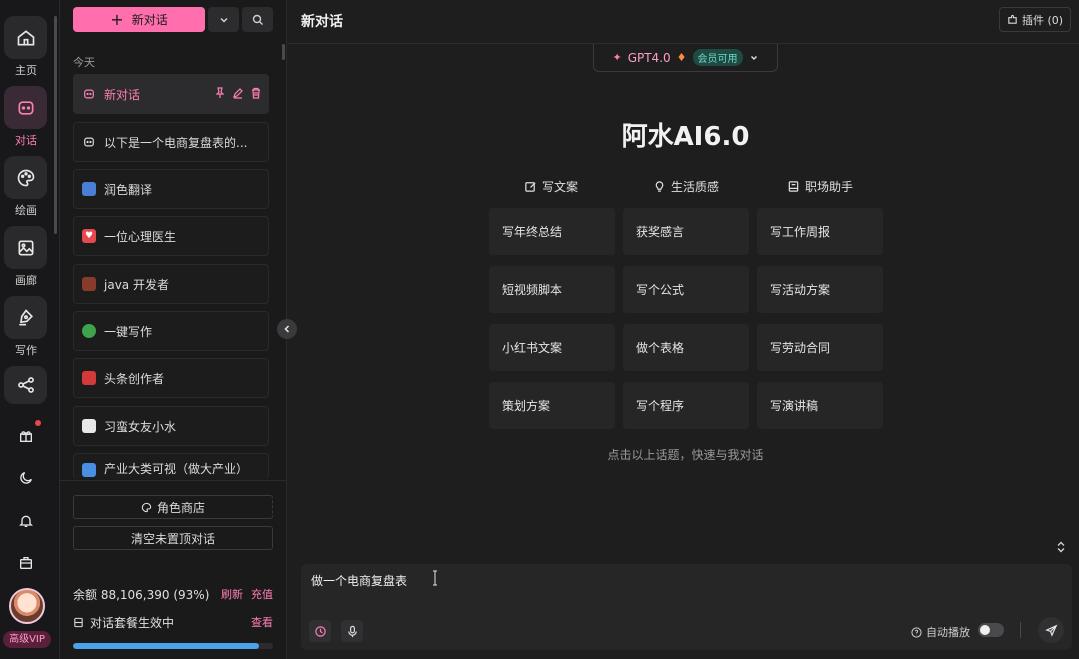  Describe the element at coordinates (25, 37) in the screenshot. I see `nav-home-button` at that location.